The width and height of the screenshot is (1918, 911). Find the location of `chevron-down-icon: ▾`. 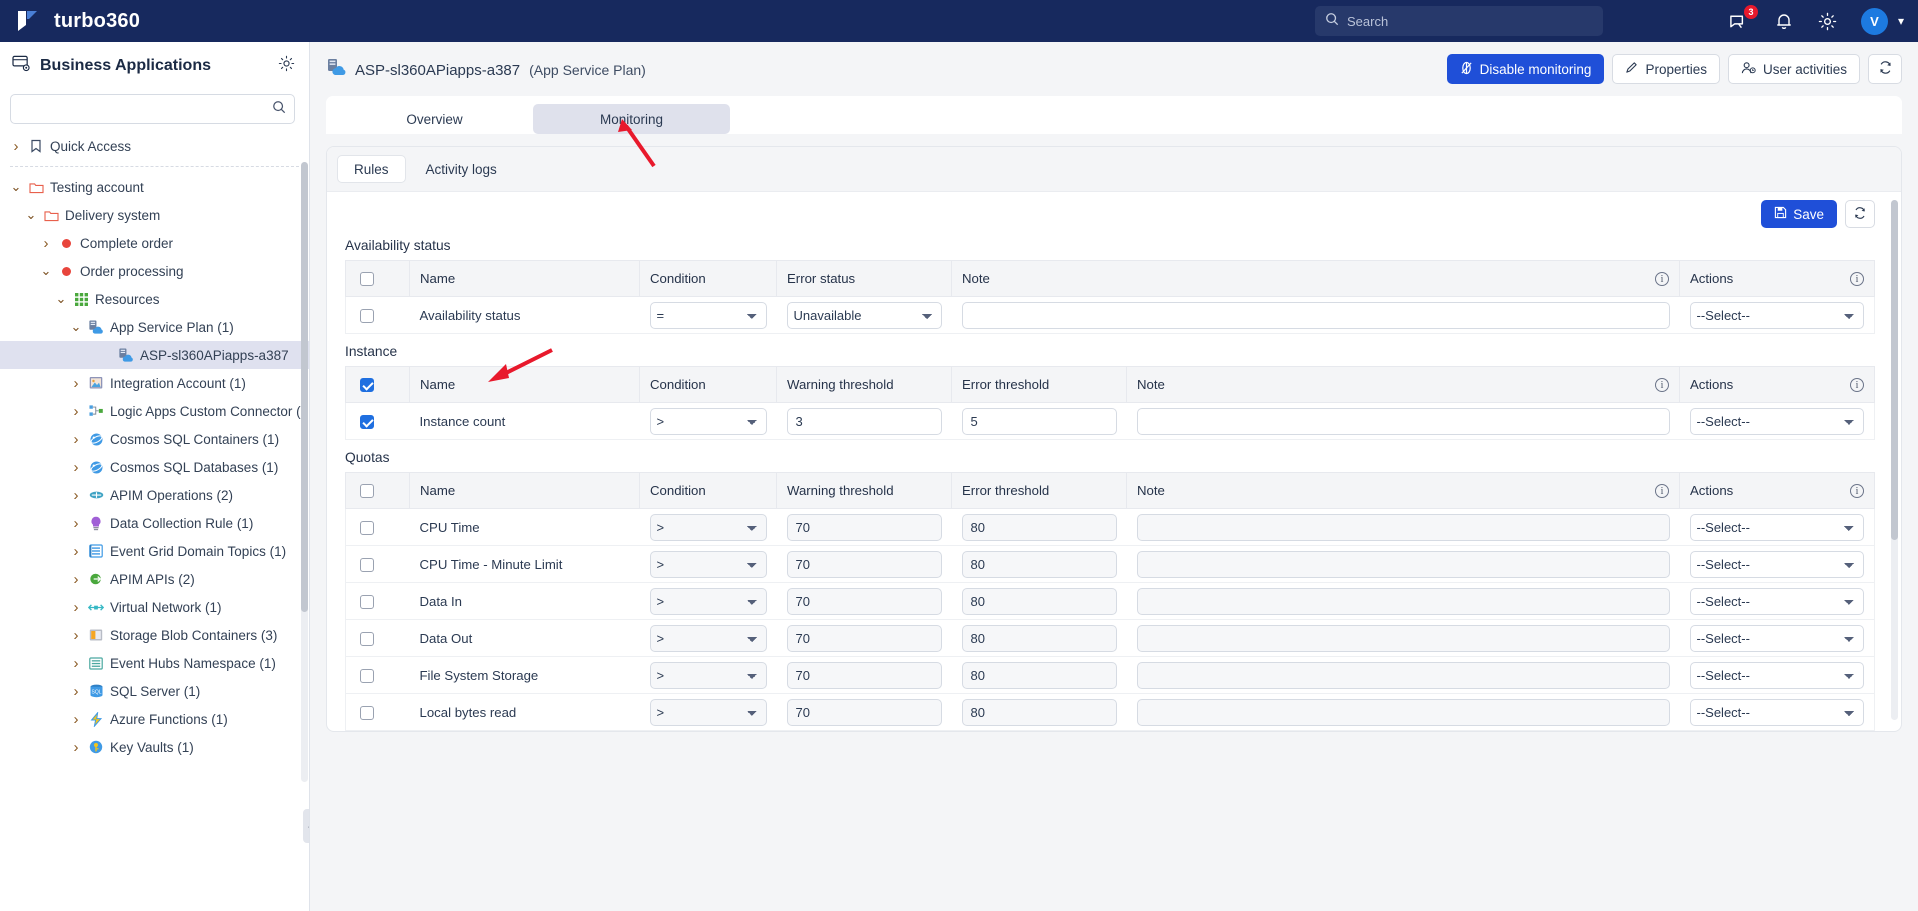

chevron-down-icon: ▾ is located at coordinates (1901, 21).